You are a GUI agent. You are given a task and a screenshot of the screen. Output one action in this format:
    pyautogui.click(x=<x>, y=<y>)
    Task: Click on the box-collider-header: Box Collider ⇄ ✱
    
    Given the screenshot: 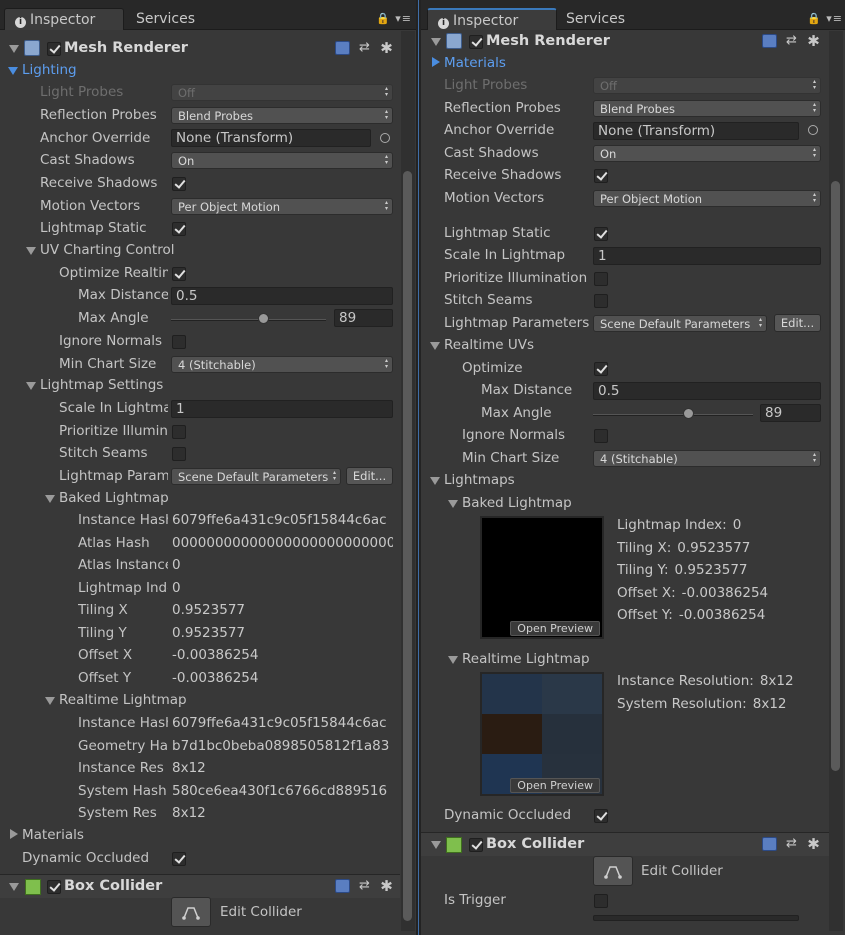 What is the action you would take?
    pyautogui.click(x=625, y=844)
    